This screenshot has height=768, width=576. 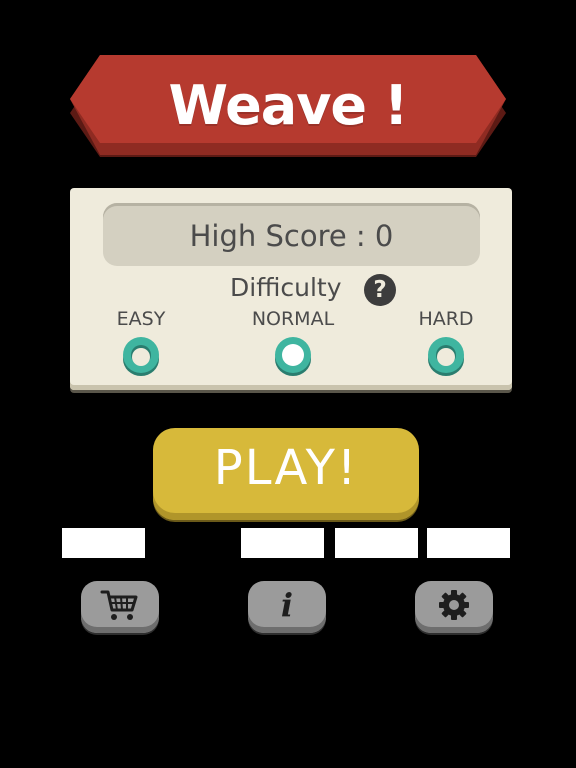 I want to click on gear-icon, so click(x=454, y=605).